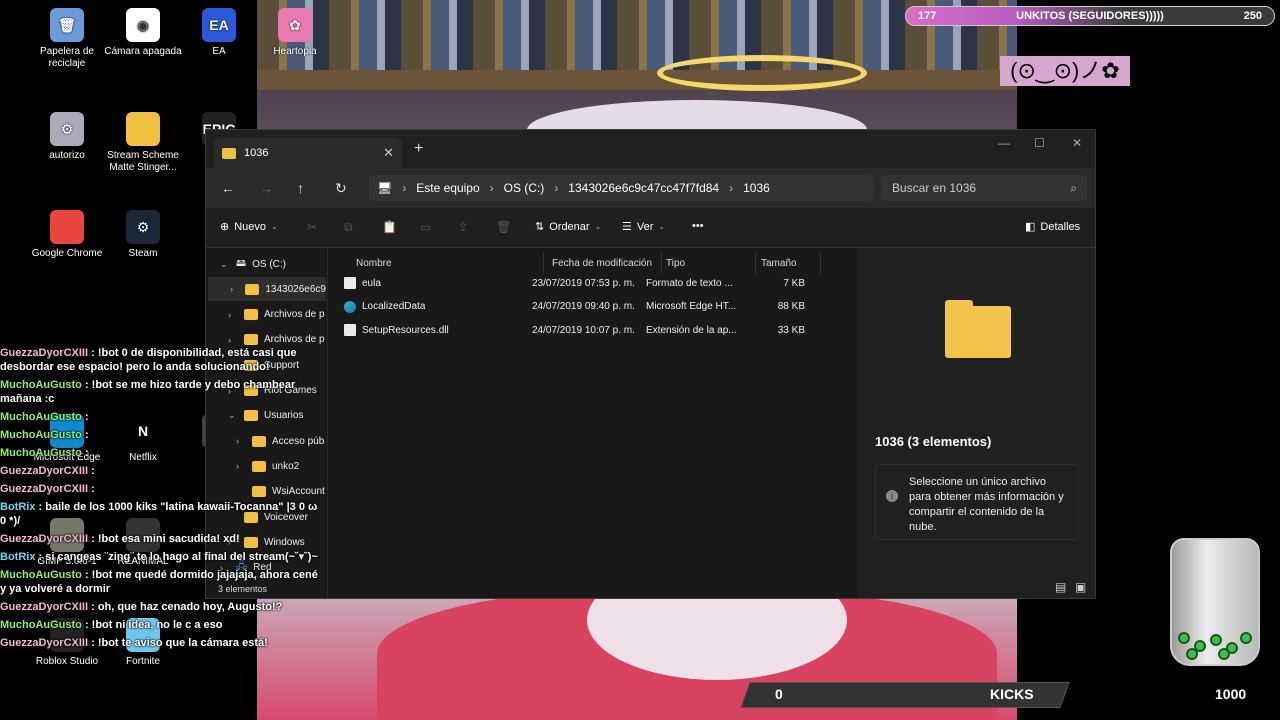 The width and height of the screenshot is (1280, 720). I want to click on nav-item: ⌄ 🖴 OS (C:), so click(246, 264).